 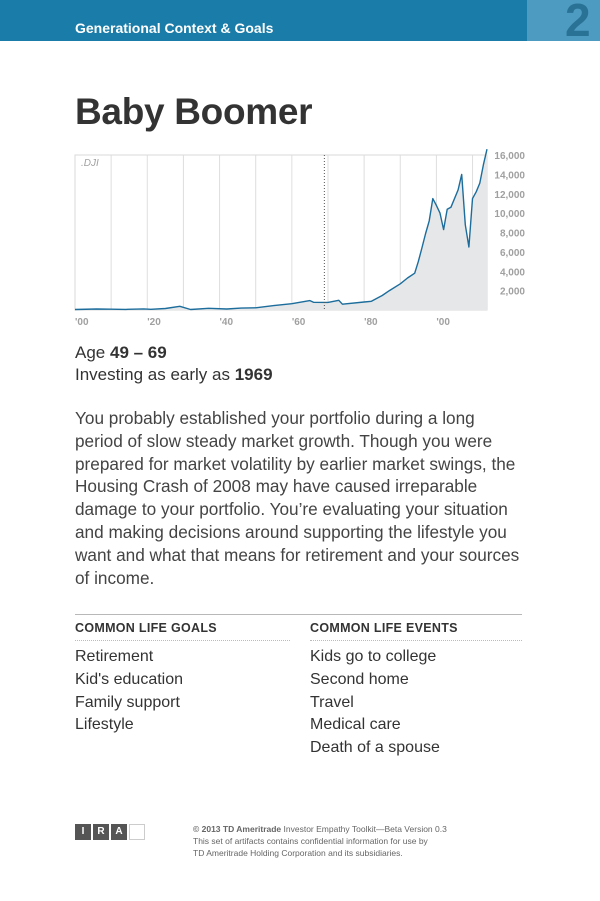 I want to click on y-tick-label: 2,000, so click(x=512, y=292).